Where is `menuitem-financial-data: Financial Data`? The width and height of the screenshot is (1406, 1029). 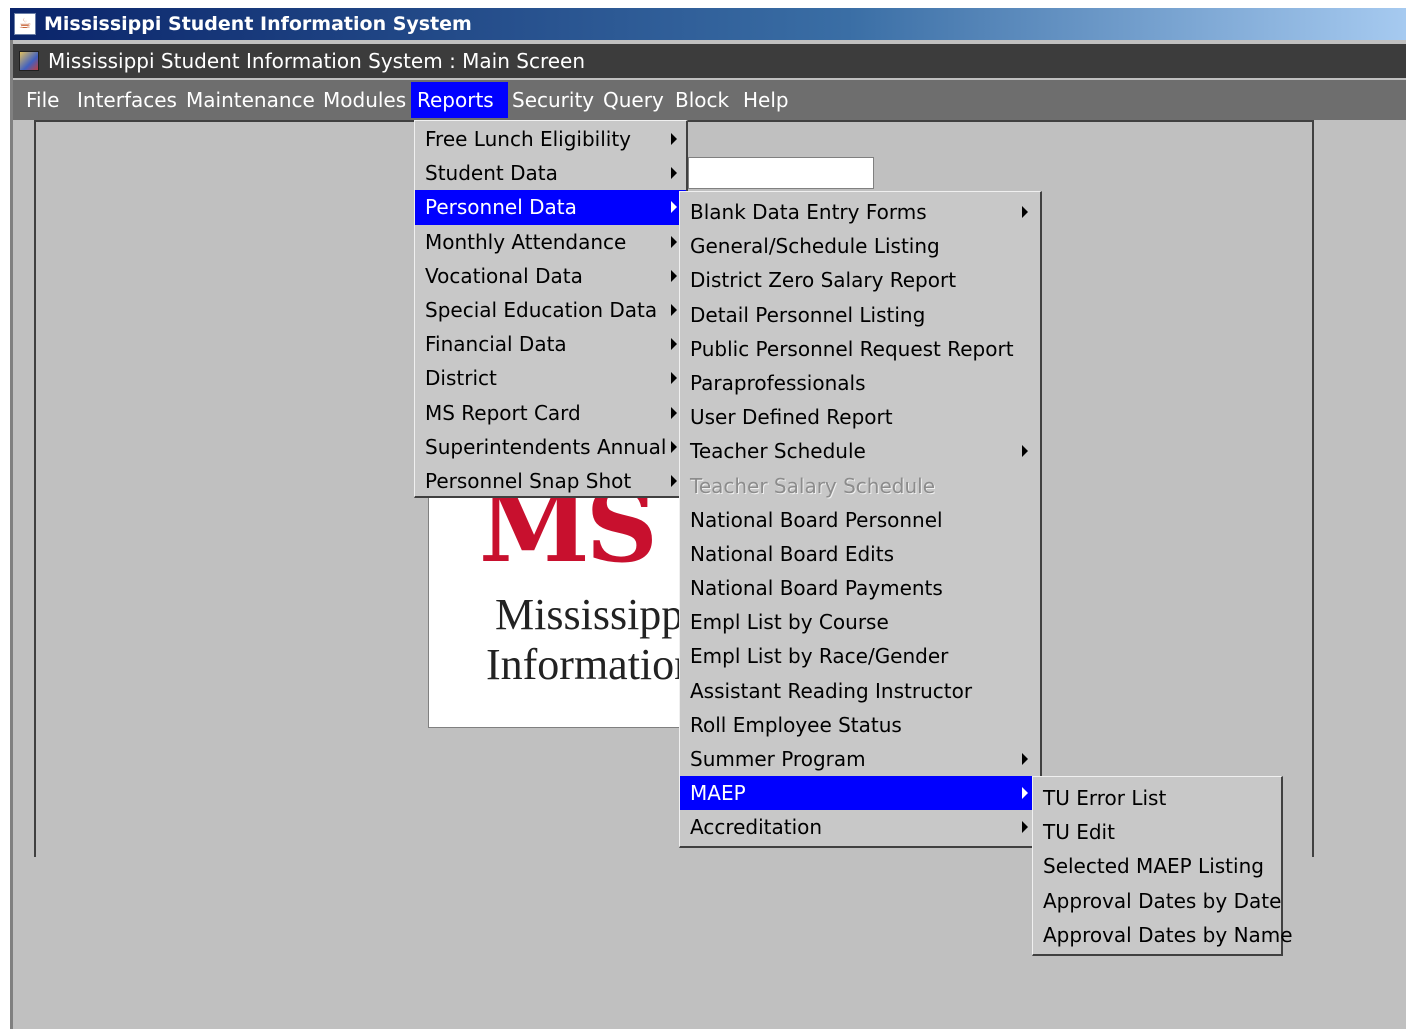
menuitem-financial-data: Financial Data is located at coordinates (550, 344).